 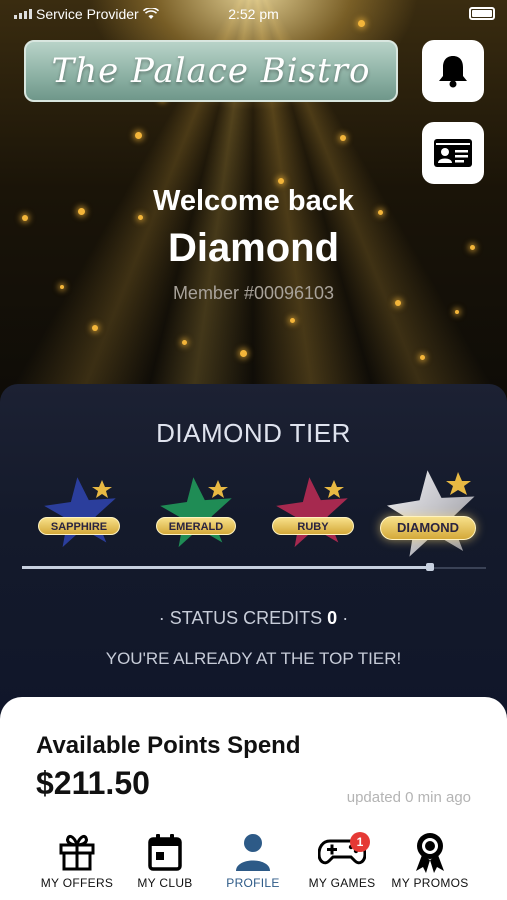 I want to click on tier-progress-fill, so click(x=226, y=567).